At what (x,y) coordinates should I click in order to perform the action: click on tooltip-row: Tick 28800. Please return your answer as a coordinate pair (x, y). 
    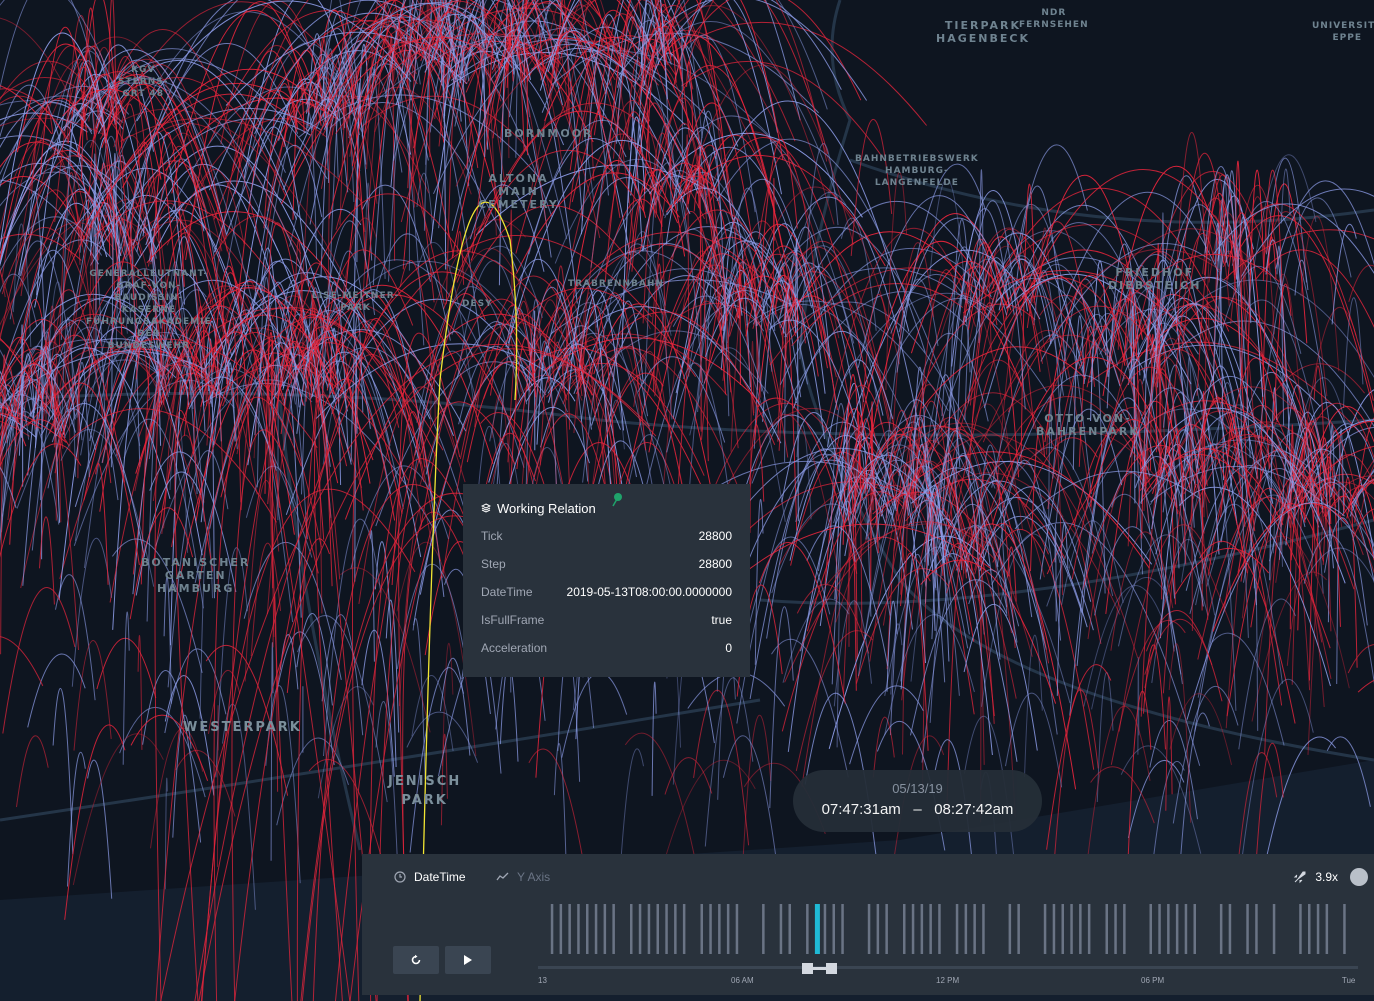
    Looking at the image, I should click on (606, 536).